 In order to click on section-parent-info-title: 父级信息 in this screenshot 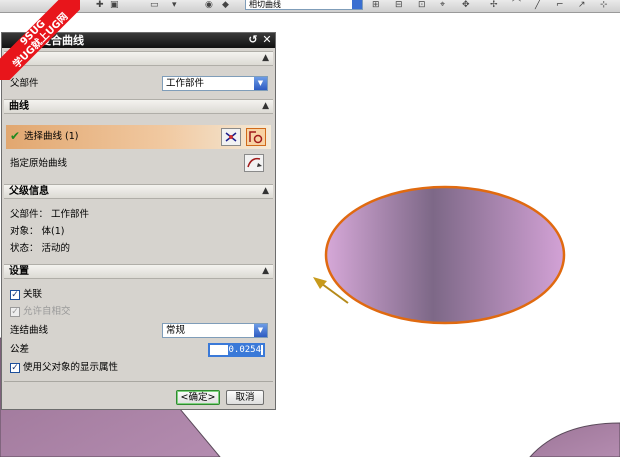, I will do `click(29, 191)`.